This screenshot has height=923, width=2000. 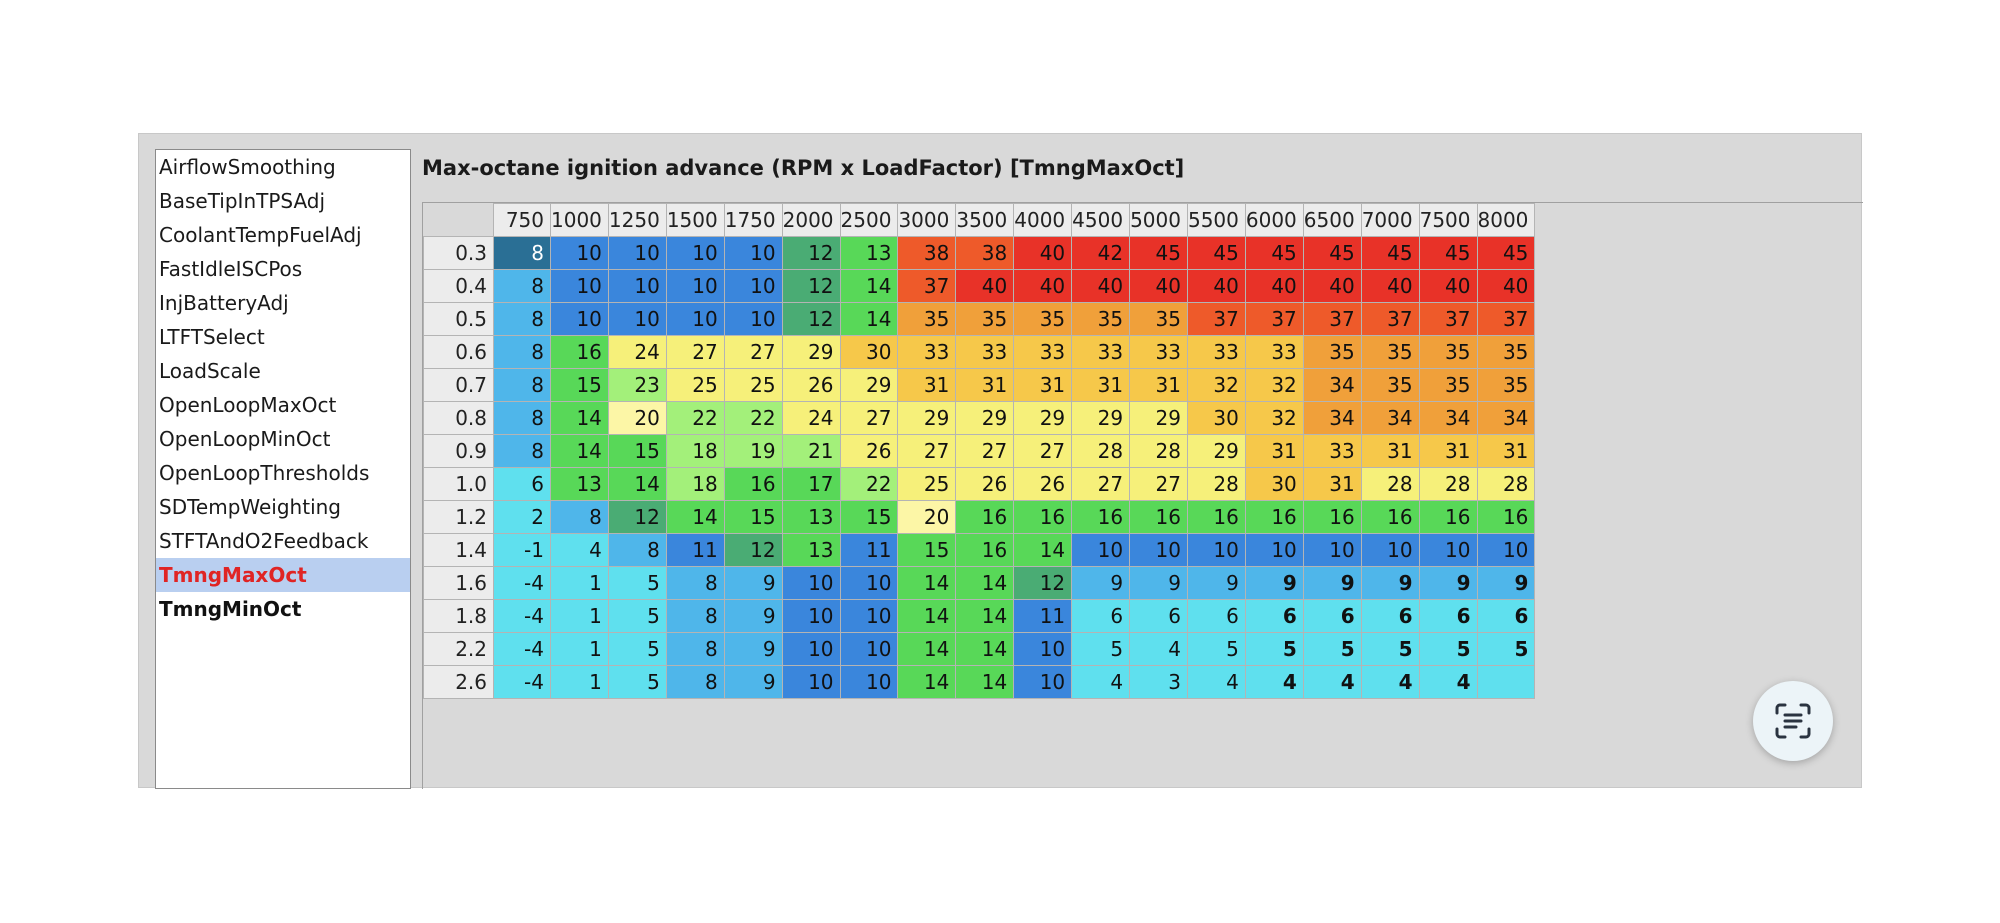 What do you see at coordinates (283, 507) in the screenshot?
I see `sidebar-item-sdtempweighting: SDTempWeighting` at bounding box center [283, 507].